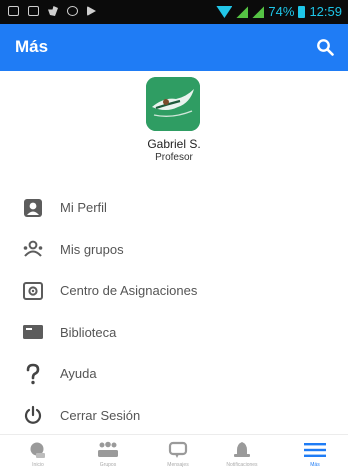 The height and width of the screenshot is (468, 348). I want to click on nav-label: Inicio, so click(38, 465).